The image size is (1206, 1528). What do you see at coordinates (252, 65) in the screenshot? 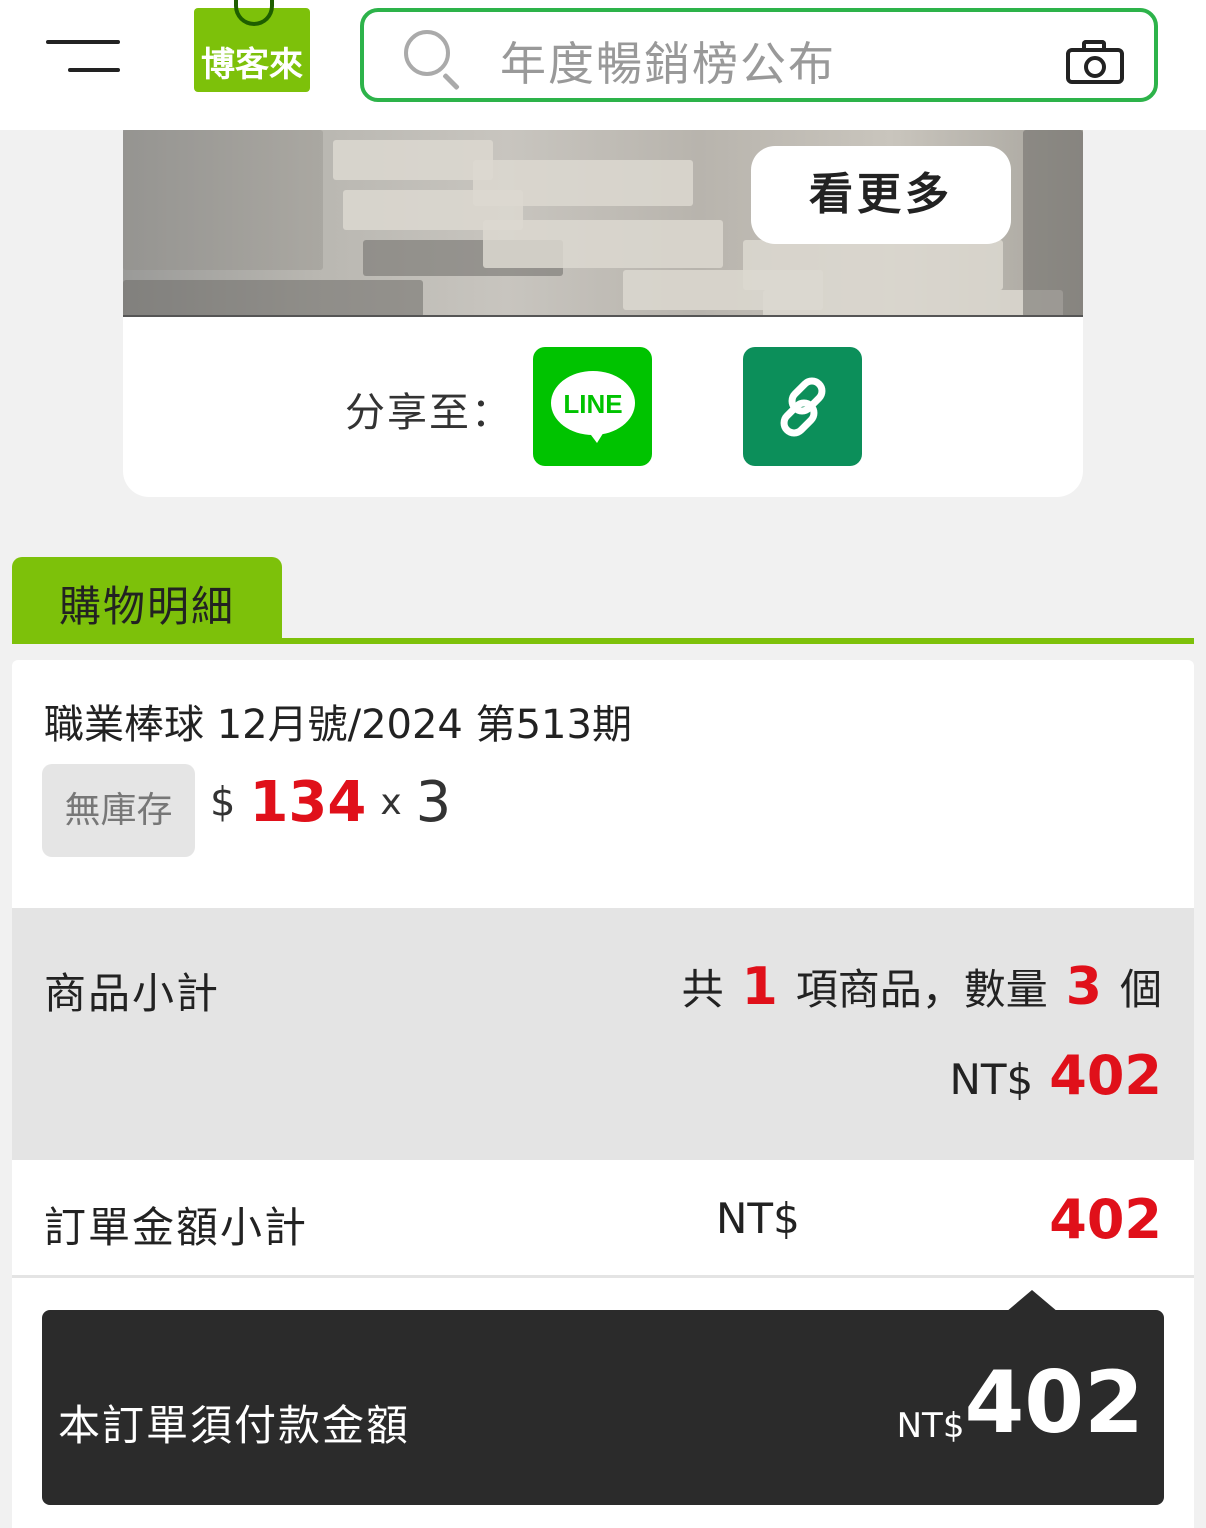
I see `logo-text: 博客來` at bounding box center [252, 65].